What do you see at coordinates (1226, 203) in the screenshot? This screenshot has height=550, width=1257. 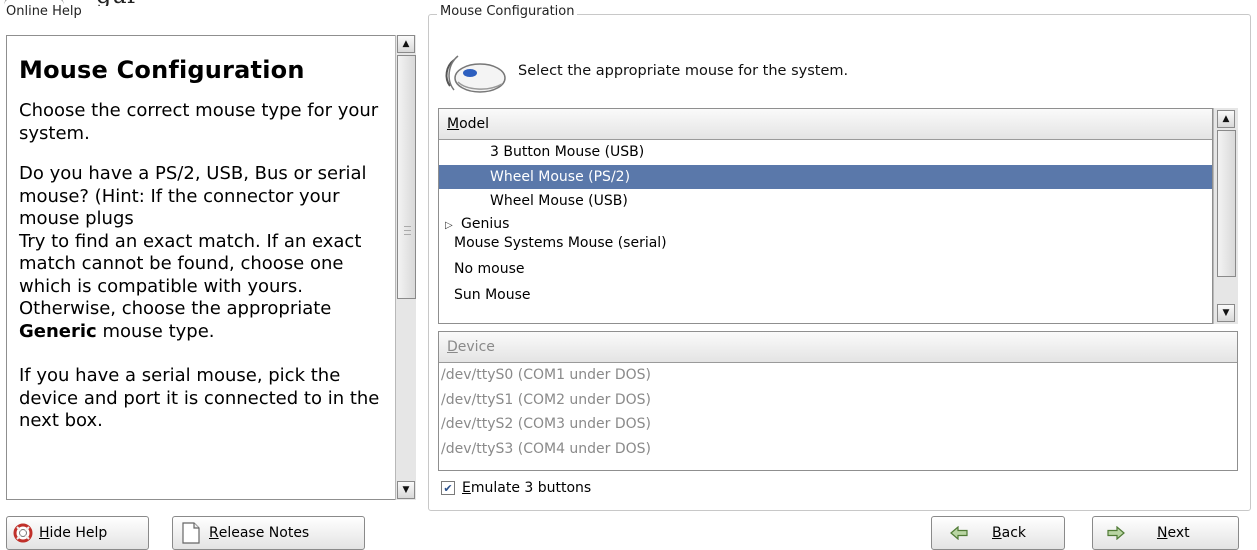 I see `model-scroll-thumb` at bounding box center [1226, 203].